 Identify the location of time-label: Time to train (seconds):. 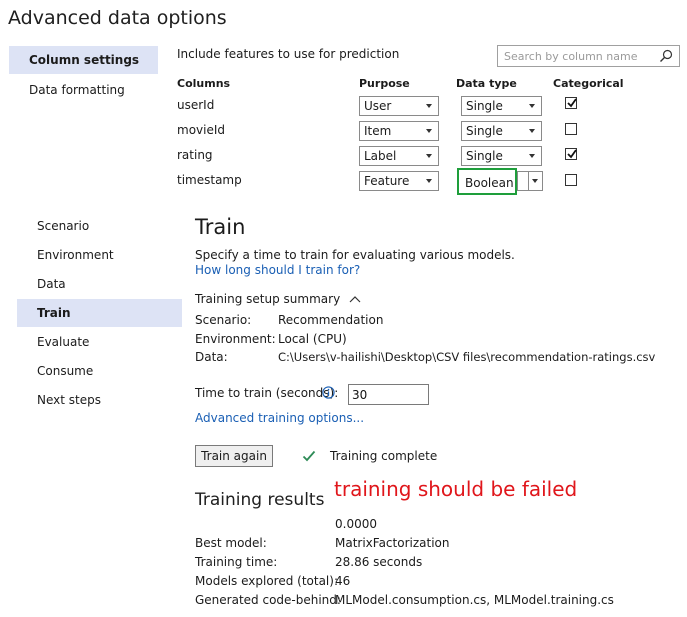
(267, 393).